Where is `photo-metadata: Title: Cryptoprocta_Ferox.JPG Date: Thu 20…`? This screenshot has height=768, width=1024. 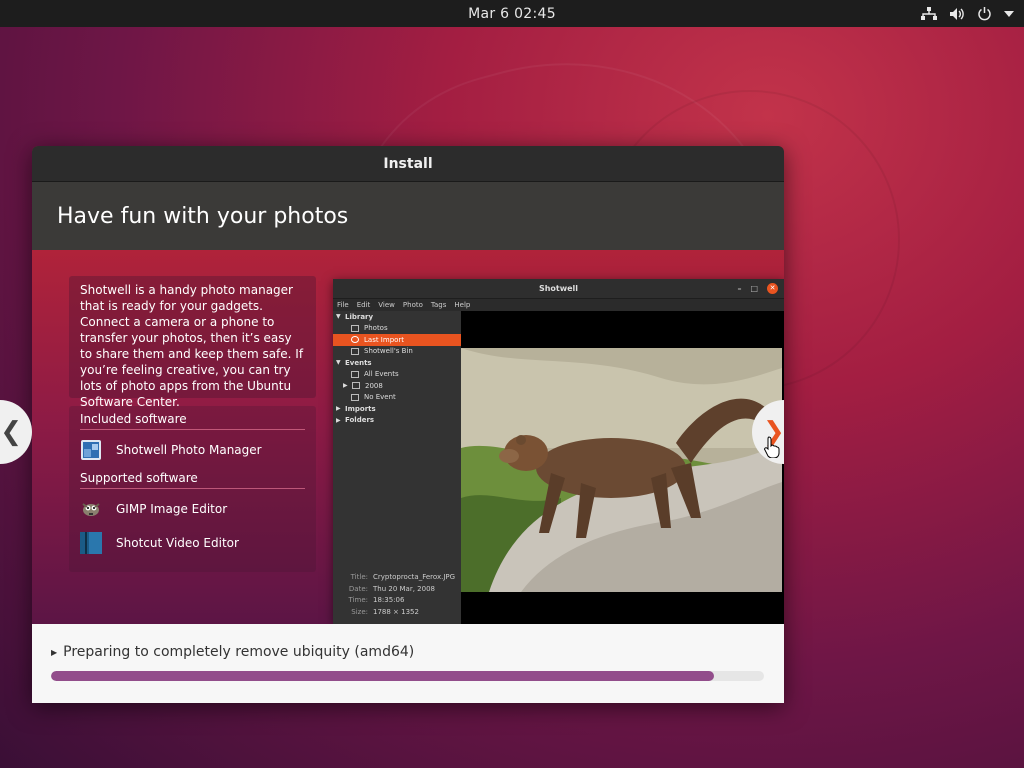 photo-metadata: Title: Cryptoprocta_Ferox.JPG Date: Thu 20… is located at coordinates (397, 596).